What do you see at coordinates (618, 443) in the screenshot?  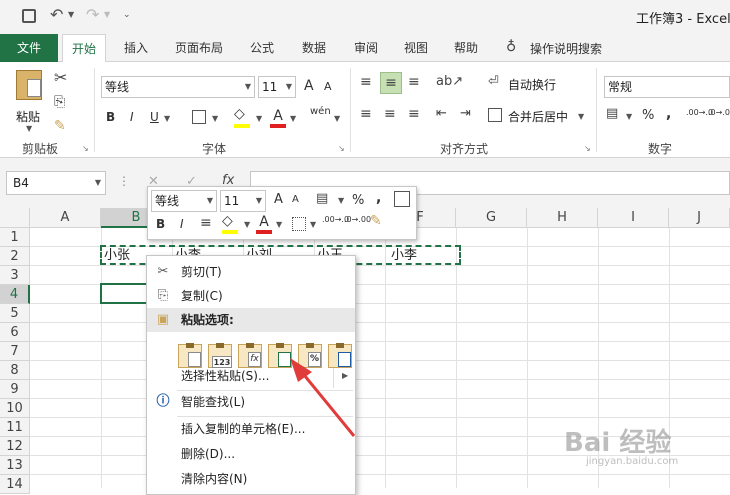 I see `watermark-logo: Bai 经验` at bounding box center [618, 443].